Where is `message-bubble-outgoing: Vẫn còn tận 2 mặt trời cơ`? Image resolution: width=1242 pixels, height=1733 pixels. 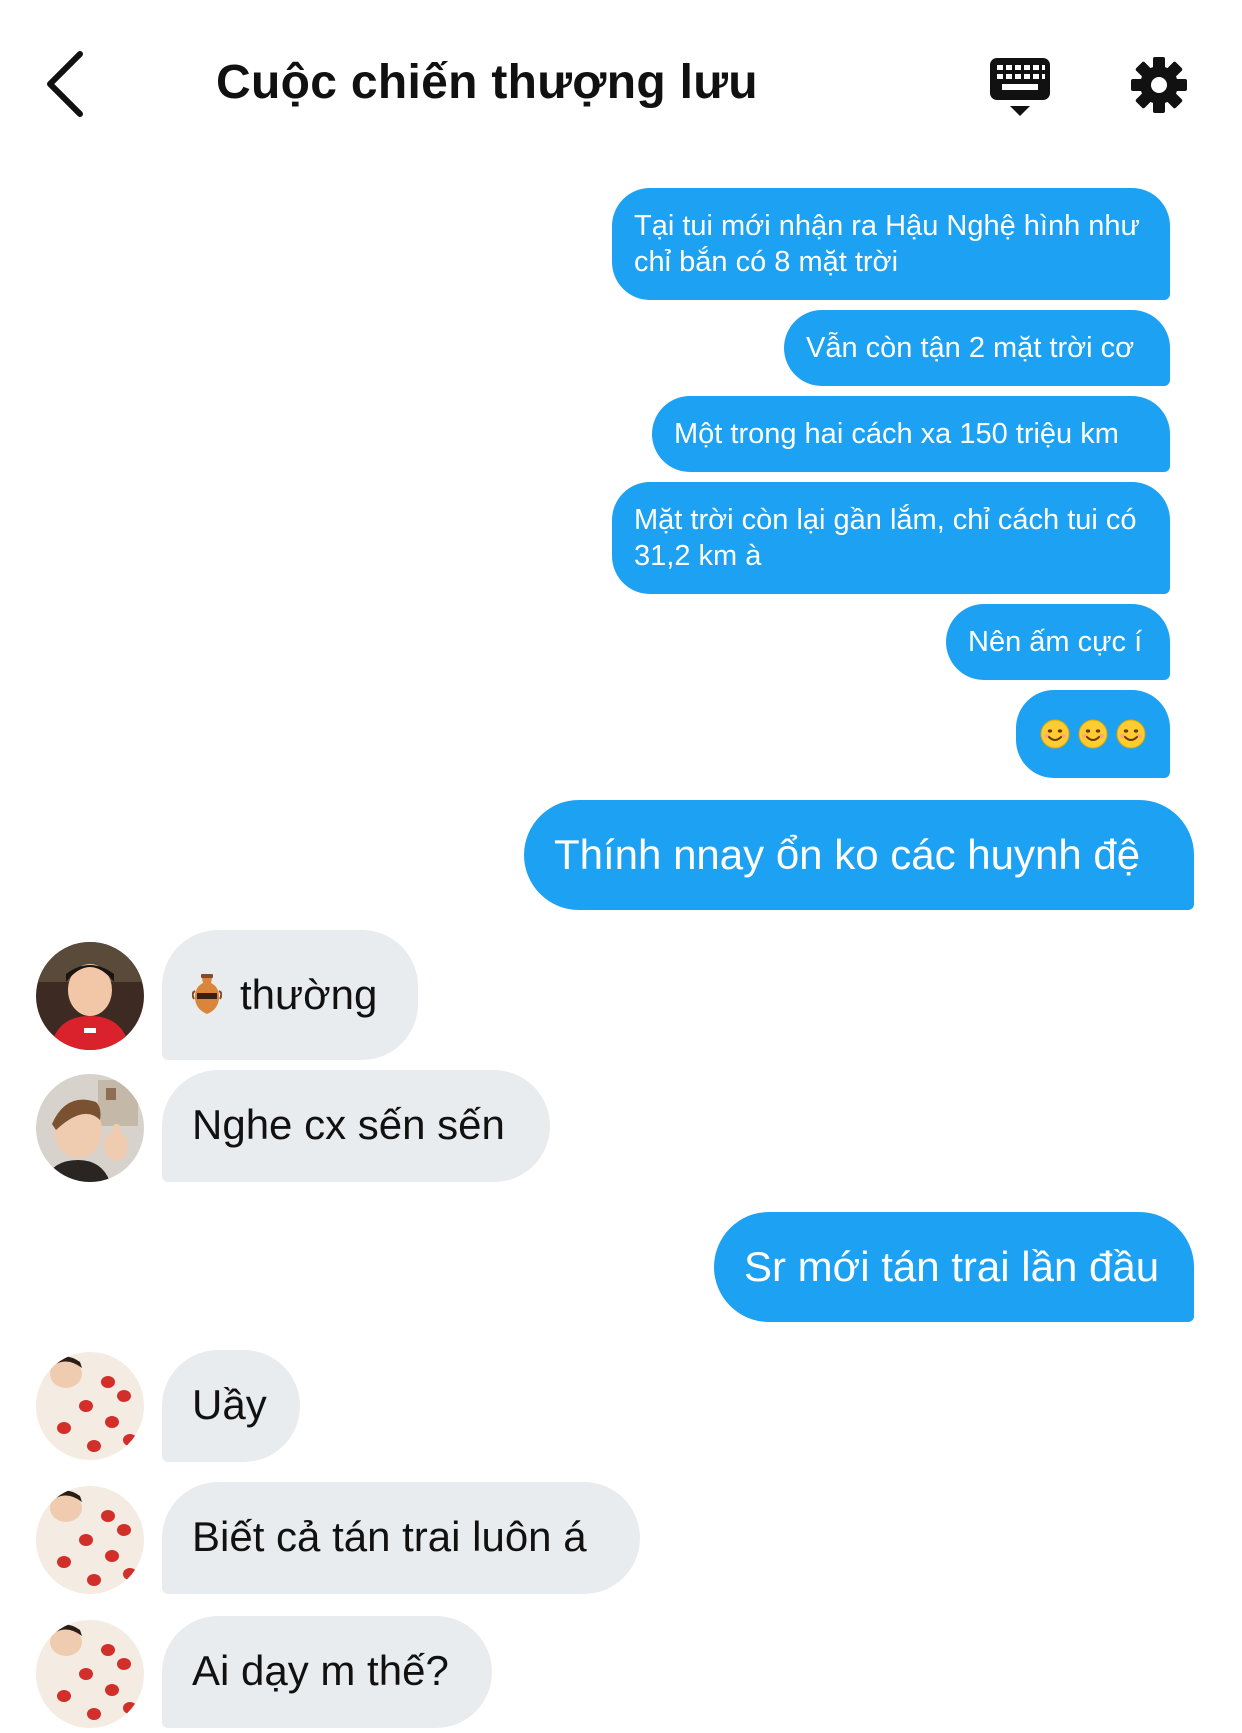 message-bubble-outgoing: Vẫn còn tận 2 mặt trời cơ is located at coordinates (977, 348).